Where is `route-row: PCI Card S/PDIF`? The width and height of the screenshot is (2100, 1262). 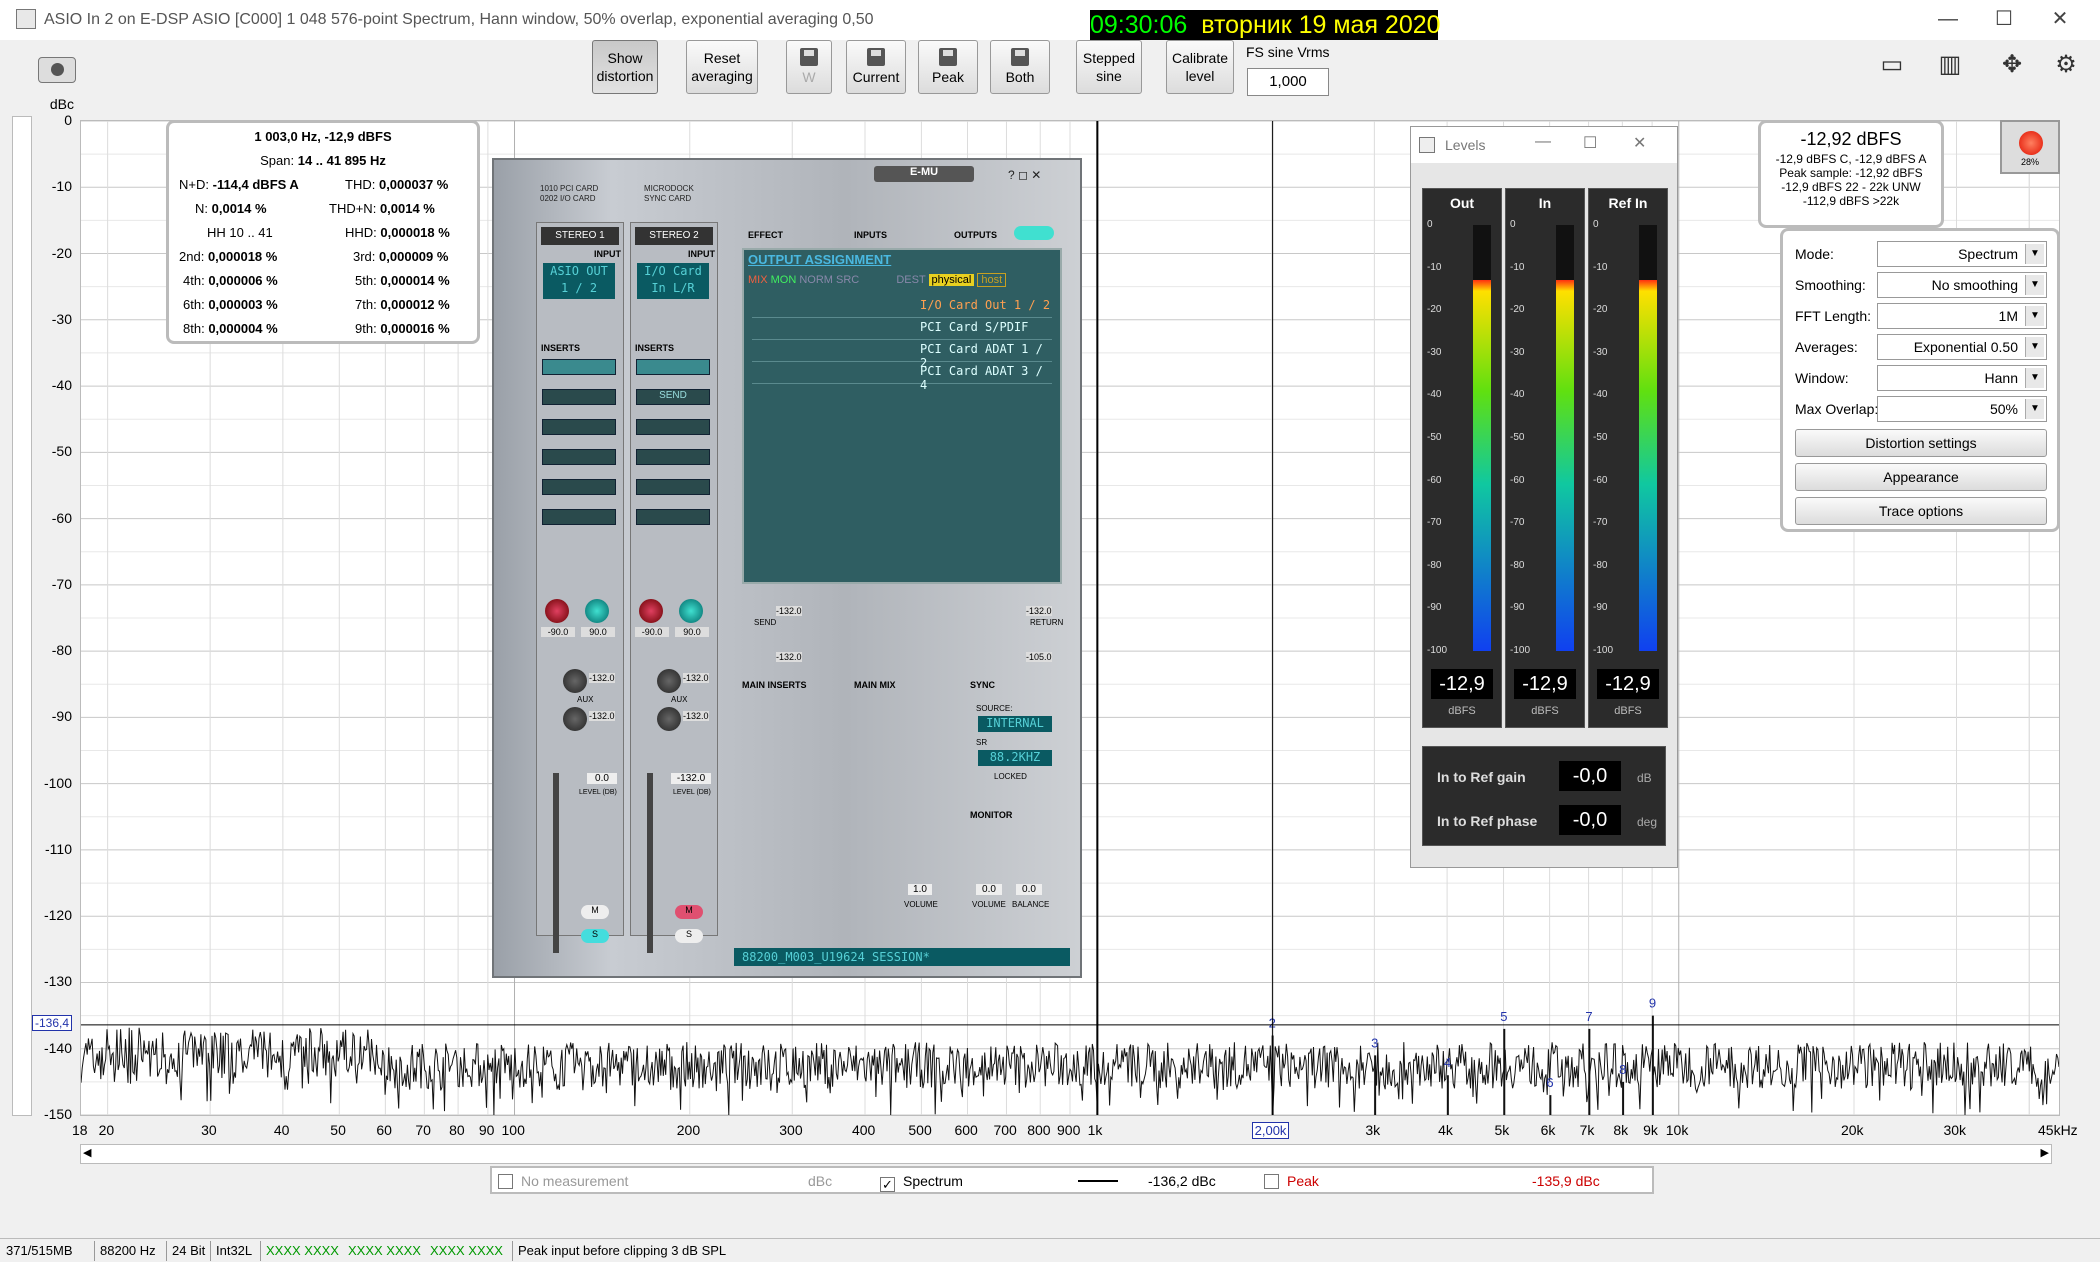 route-row: PCI Card S/PDIF is located at coordinates (902, 330).